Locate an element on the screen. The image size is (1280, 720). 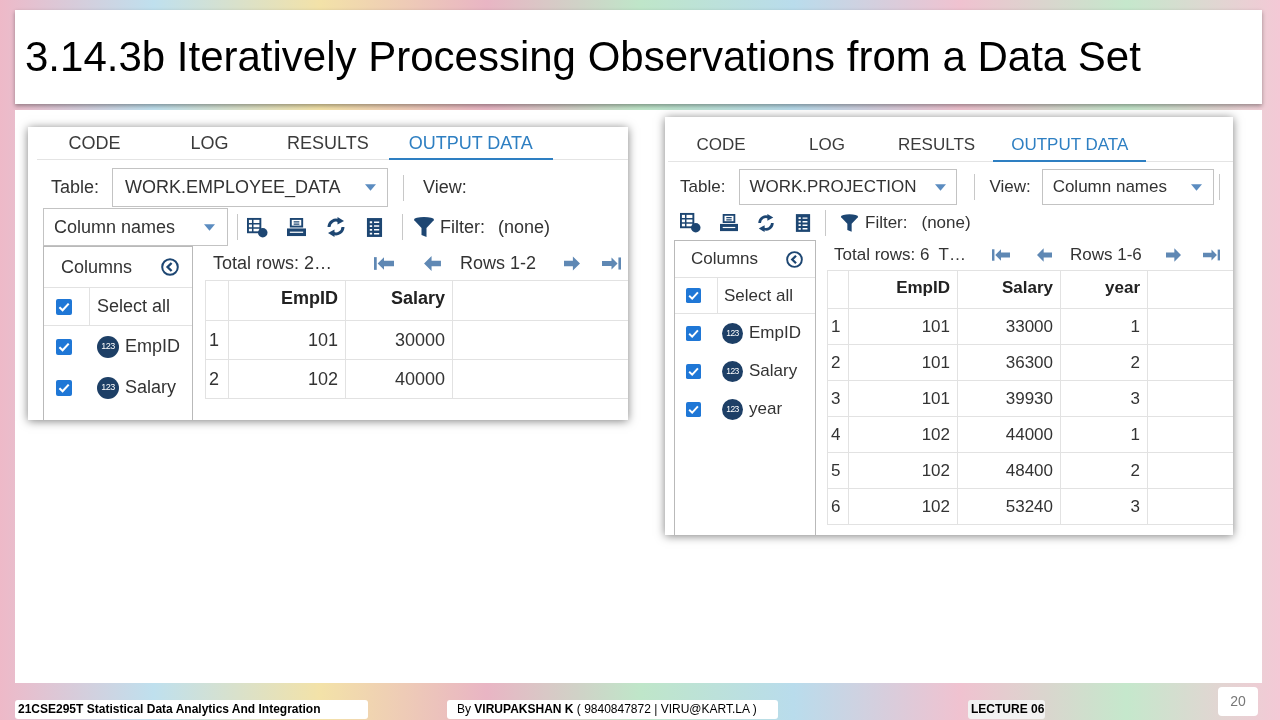
column-header: year is located at coordinates (1104, 289).